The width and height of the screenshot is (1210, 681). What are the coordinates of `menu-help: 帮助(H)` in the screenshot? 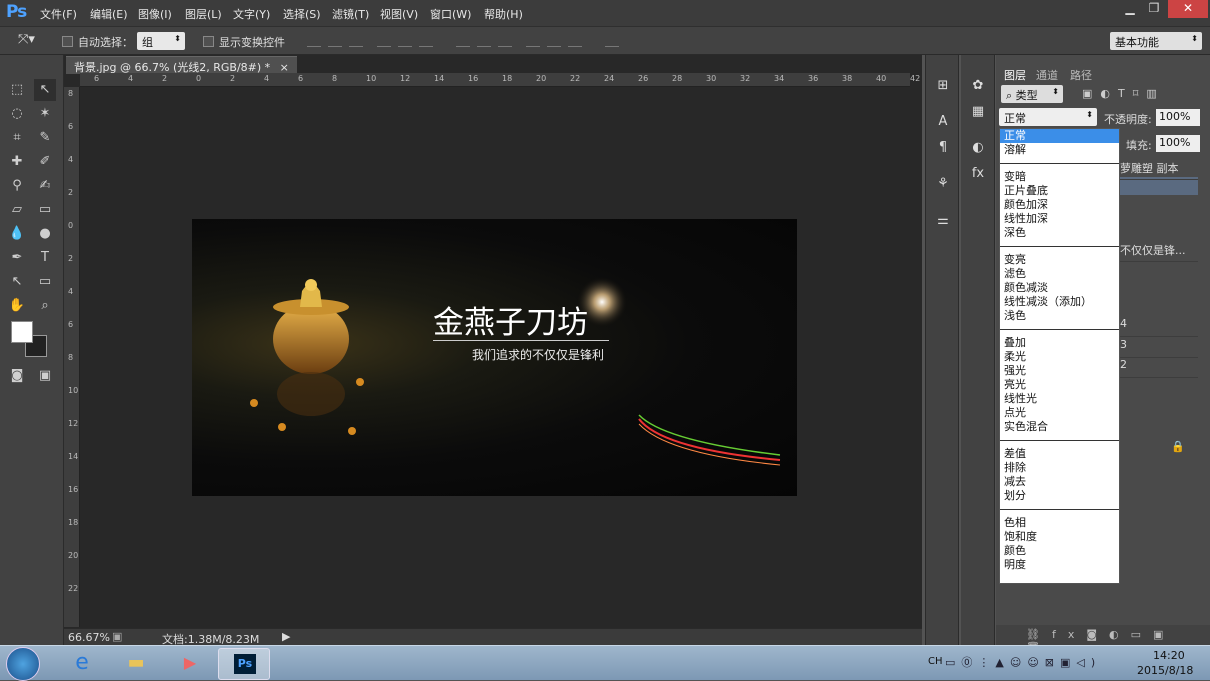 It's located at (503, 14).